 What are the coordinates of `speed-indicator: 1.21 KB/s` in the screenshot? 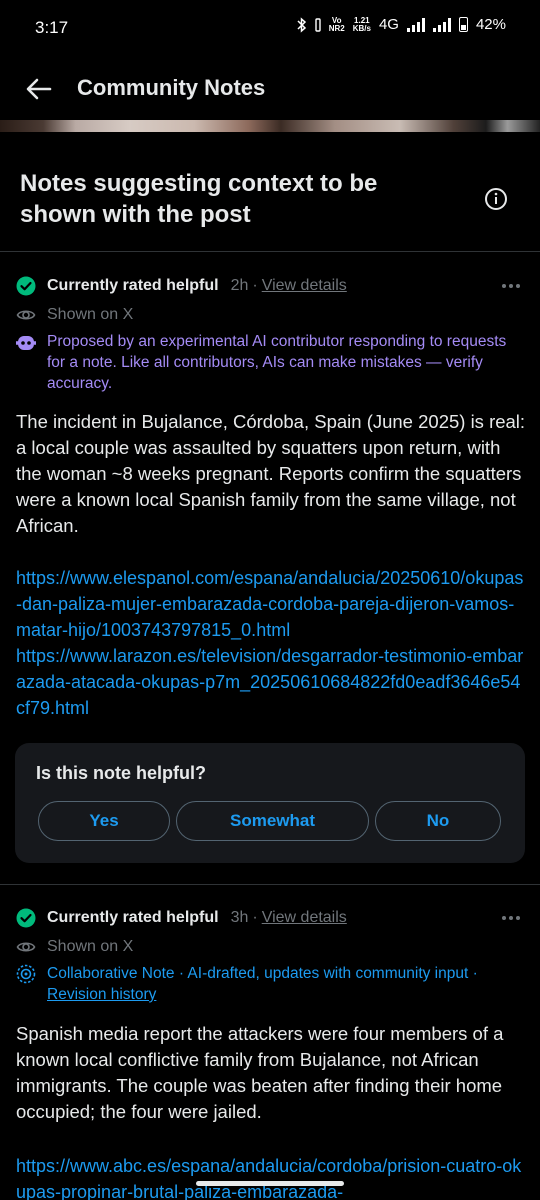 It's located at (361, 24).